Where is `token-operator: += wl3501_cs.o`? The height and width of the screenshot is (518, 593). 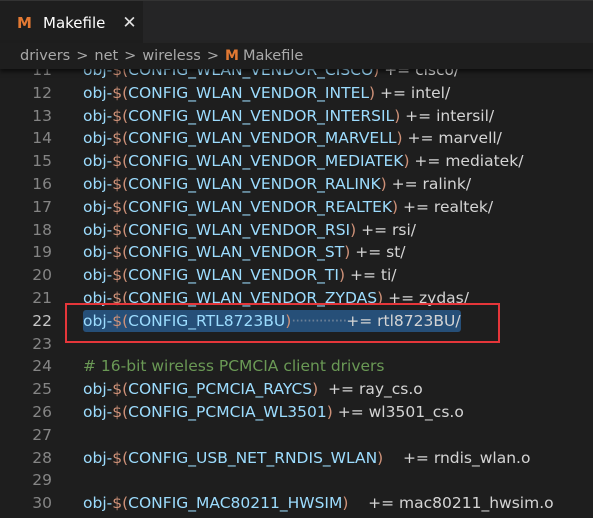 token-operator: += wl3501_cs.o is located at coordinates (398, 412).